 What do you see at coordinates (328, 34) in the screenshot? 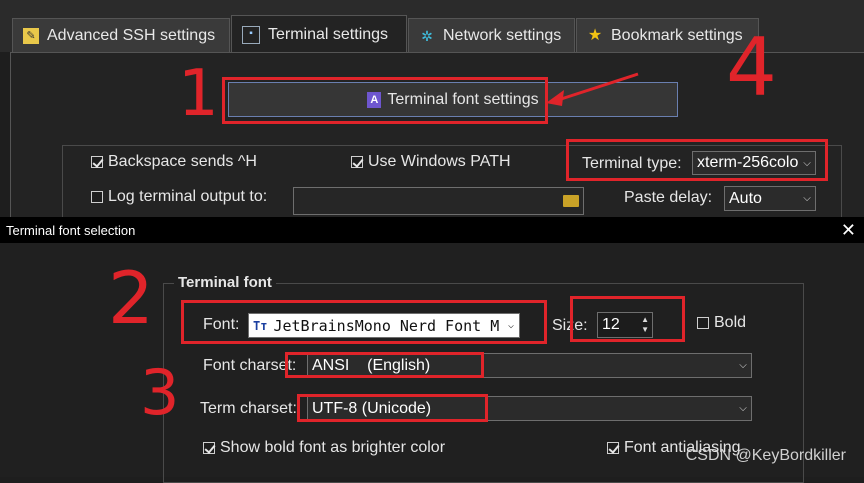
I see `tab-label: Terminal settings` at bounding box center [328, 34].